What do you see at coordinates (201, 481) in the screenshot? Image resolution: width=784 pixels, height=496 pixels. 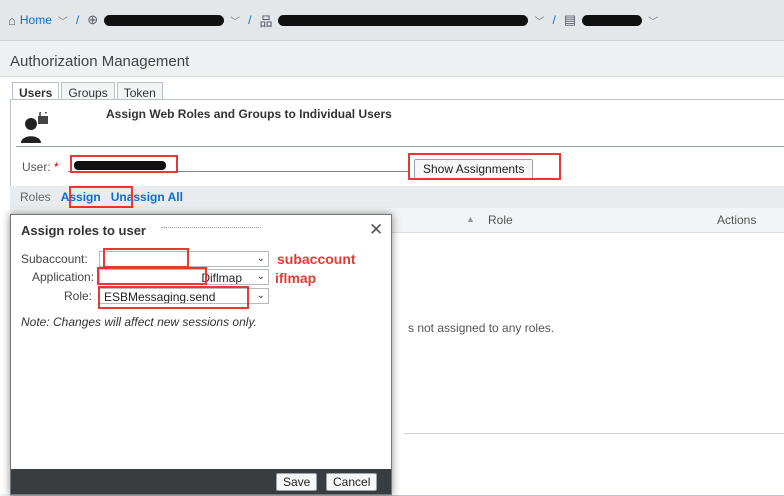 I see `dialog-footer: Save Cancel` at bounding box center [201, 481].